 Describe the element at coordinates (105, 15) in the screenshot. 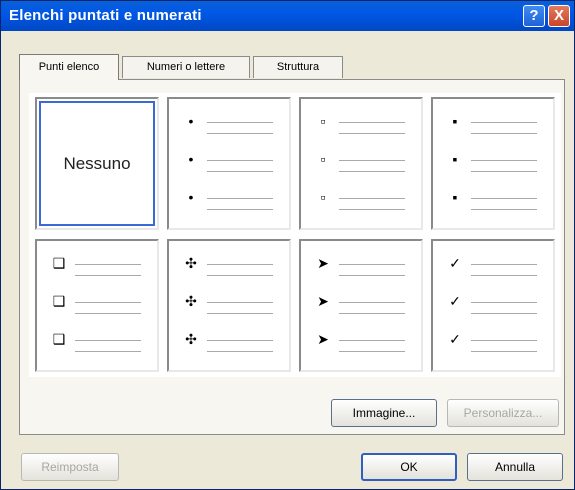

I see `window-title: Elenchi puntati e numerati` at that location.